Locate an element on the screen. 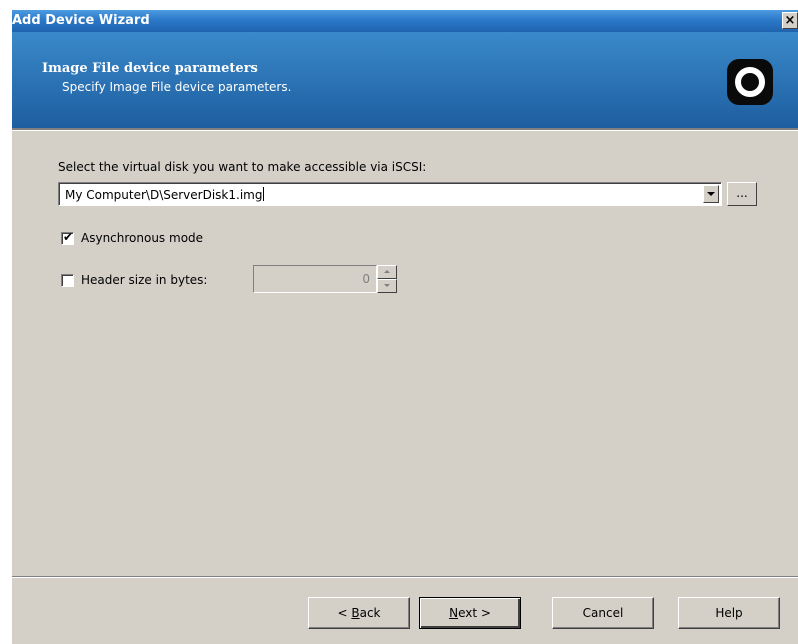  header-size-label: Header size in bytes: is located at coordinates (144, 280).